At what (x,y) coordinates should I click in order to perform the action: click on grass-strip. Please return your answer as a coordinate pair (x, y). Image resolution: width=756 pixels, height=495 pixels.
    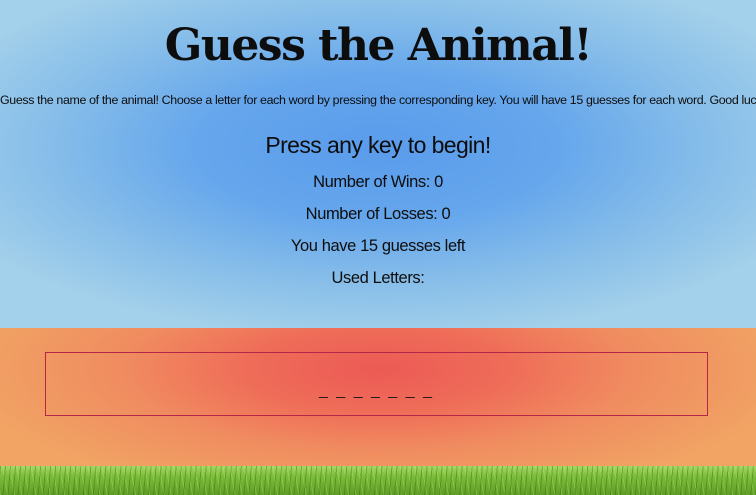
    Looking at the image, I should click on (378, 480).